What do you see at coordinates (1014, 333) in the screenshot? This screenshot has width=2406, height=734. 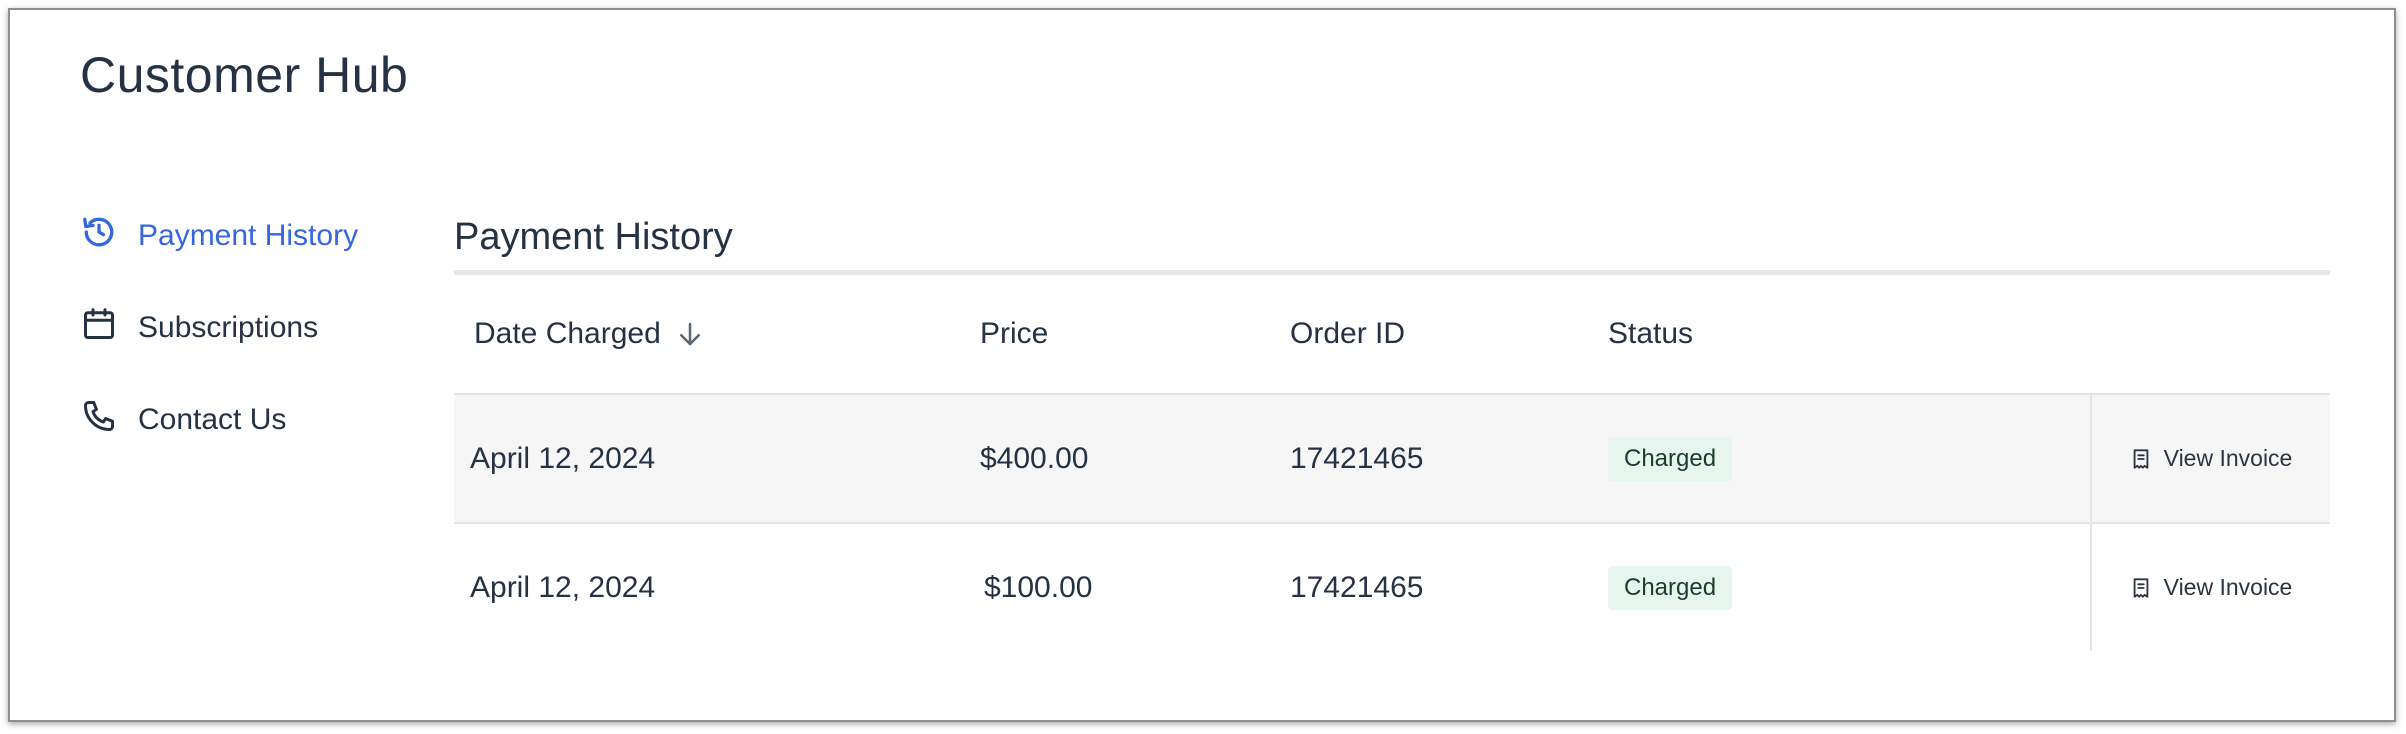 I see `column-header-price: Price` at bounding box center [1014, 333].